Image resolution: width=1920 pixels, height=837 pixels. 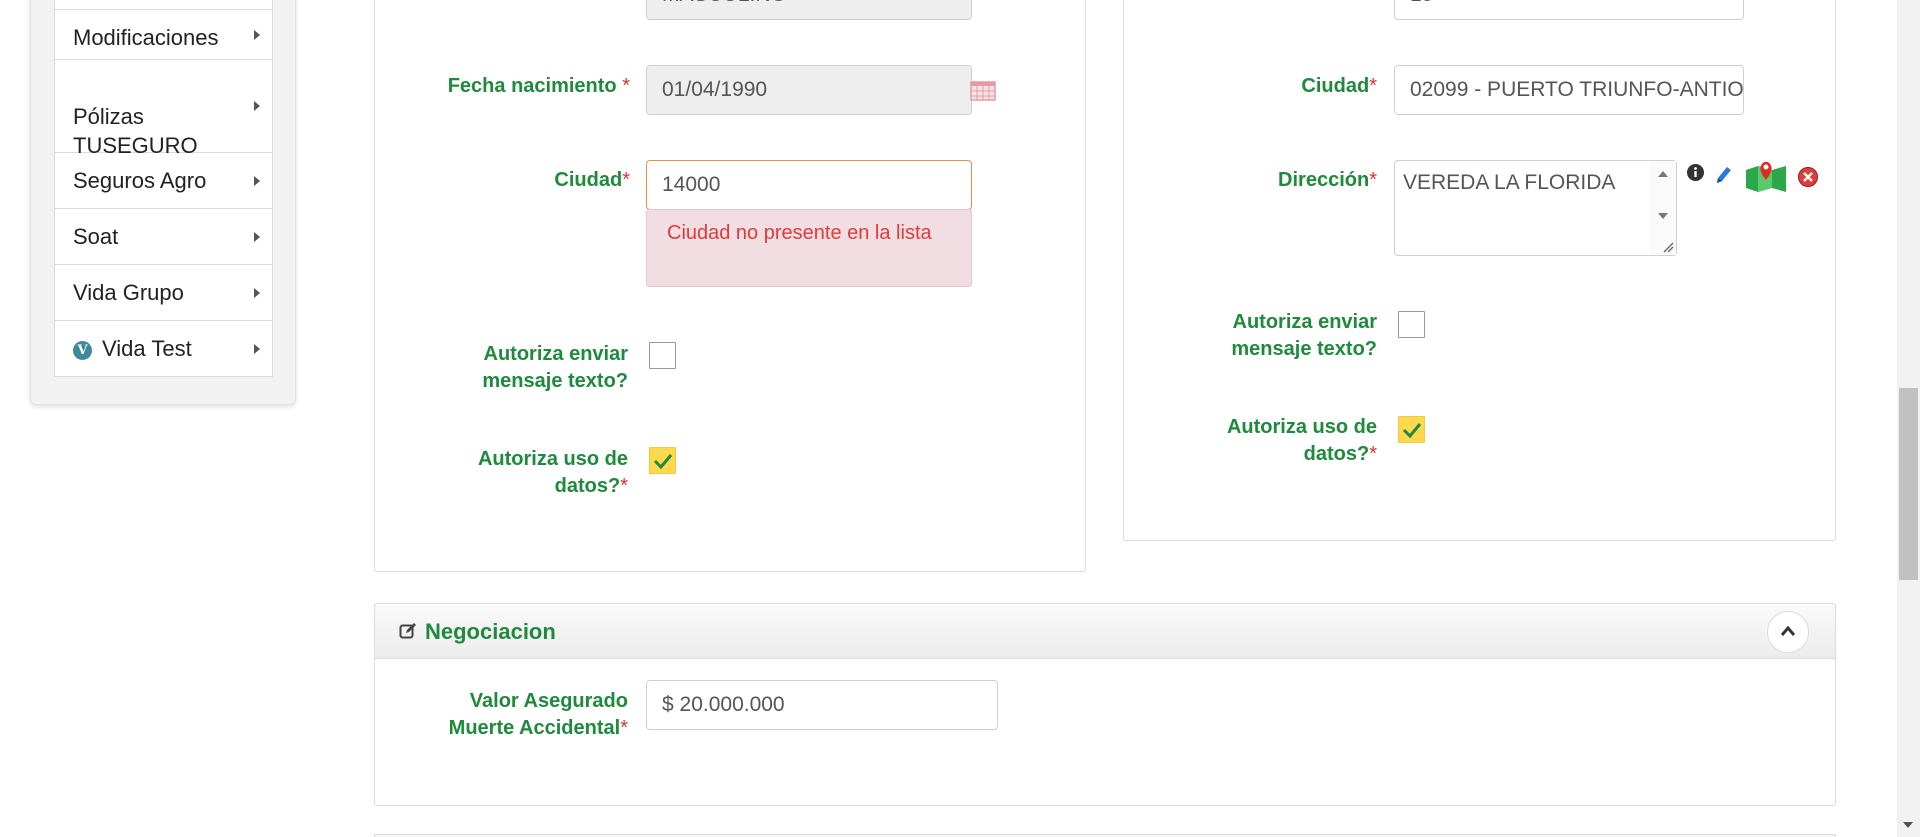 What do you see at coordinates (809, 10) in the screenshot?
I see `genero-field: MASCULINO` at bounding box center [809, 10].